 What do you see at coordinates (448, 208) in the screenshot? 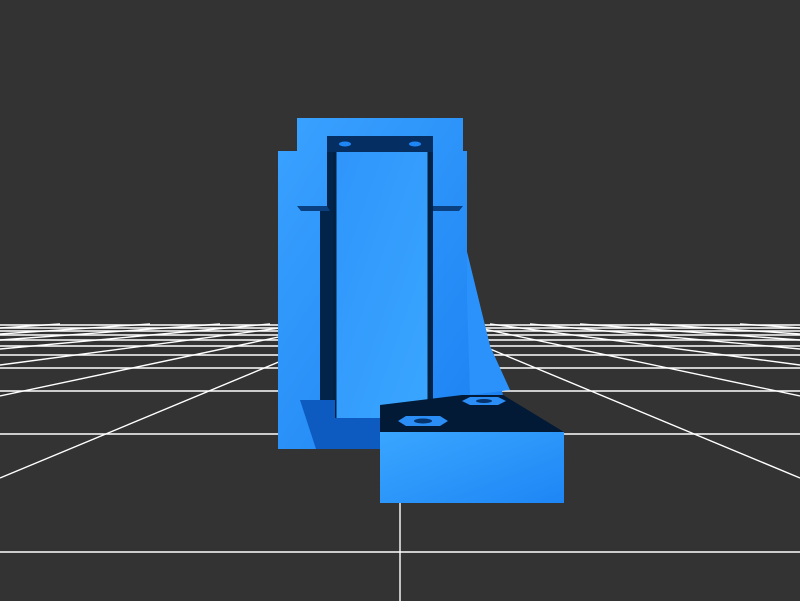
I see `slot-ledge-right` at bounding box center [448, 208].